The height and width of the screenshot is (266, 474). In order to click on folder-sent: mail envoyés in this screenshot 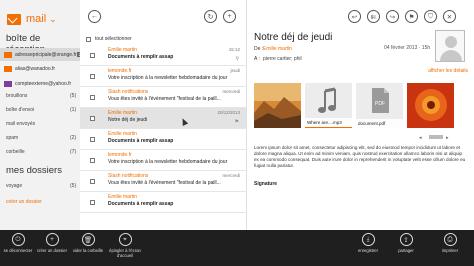, I will do `click(20, 124)`.